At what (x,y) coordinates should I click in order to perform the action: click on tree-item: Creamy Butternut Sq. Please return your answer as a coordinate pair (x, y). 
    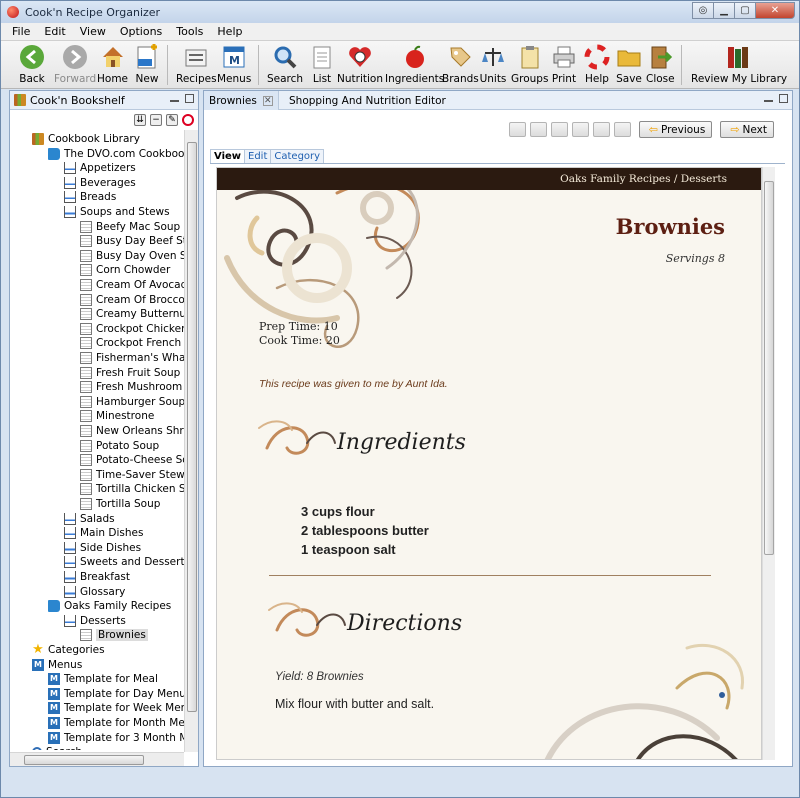
    Looking at the image, I should click on (132, 314).